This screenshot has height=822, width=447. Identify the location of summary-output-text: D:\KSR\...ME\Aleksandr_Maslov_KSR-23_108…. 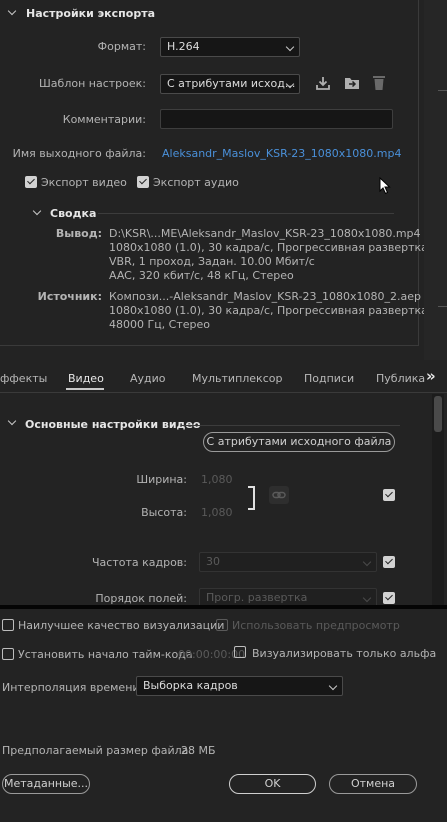
(273, 255).